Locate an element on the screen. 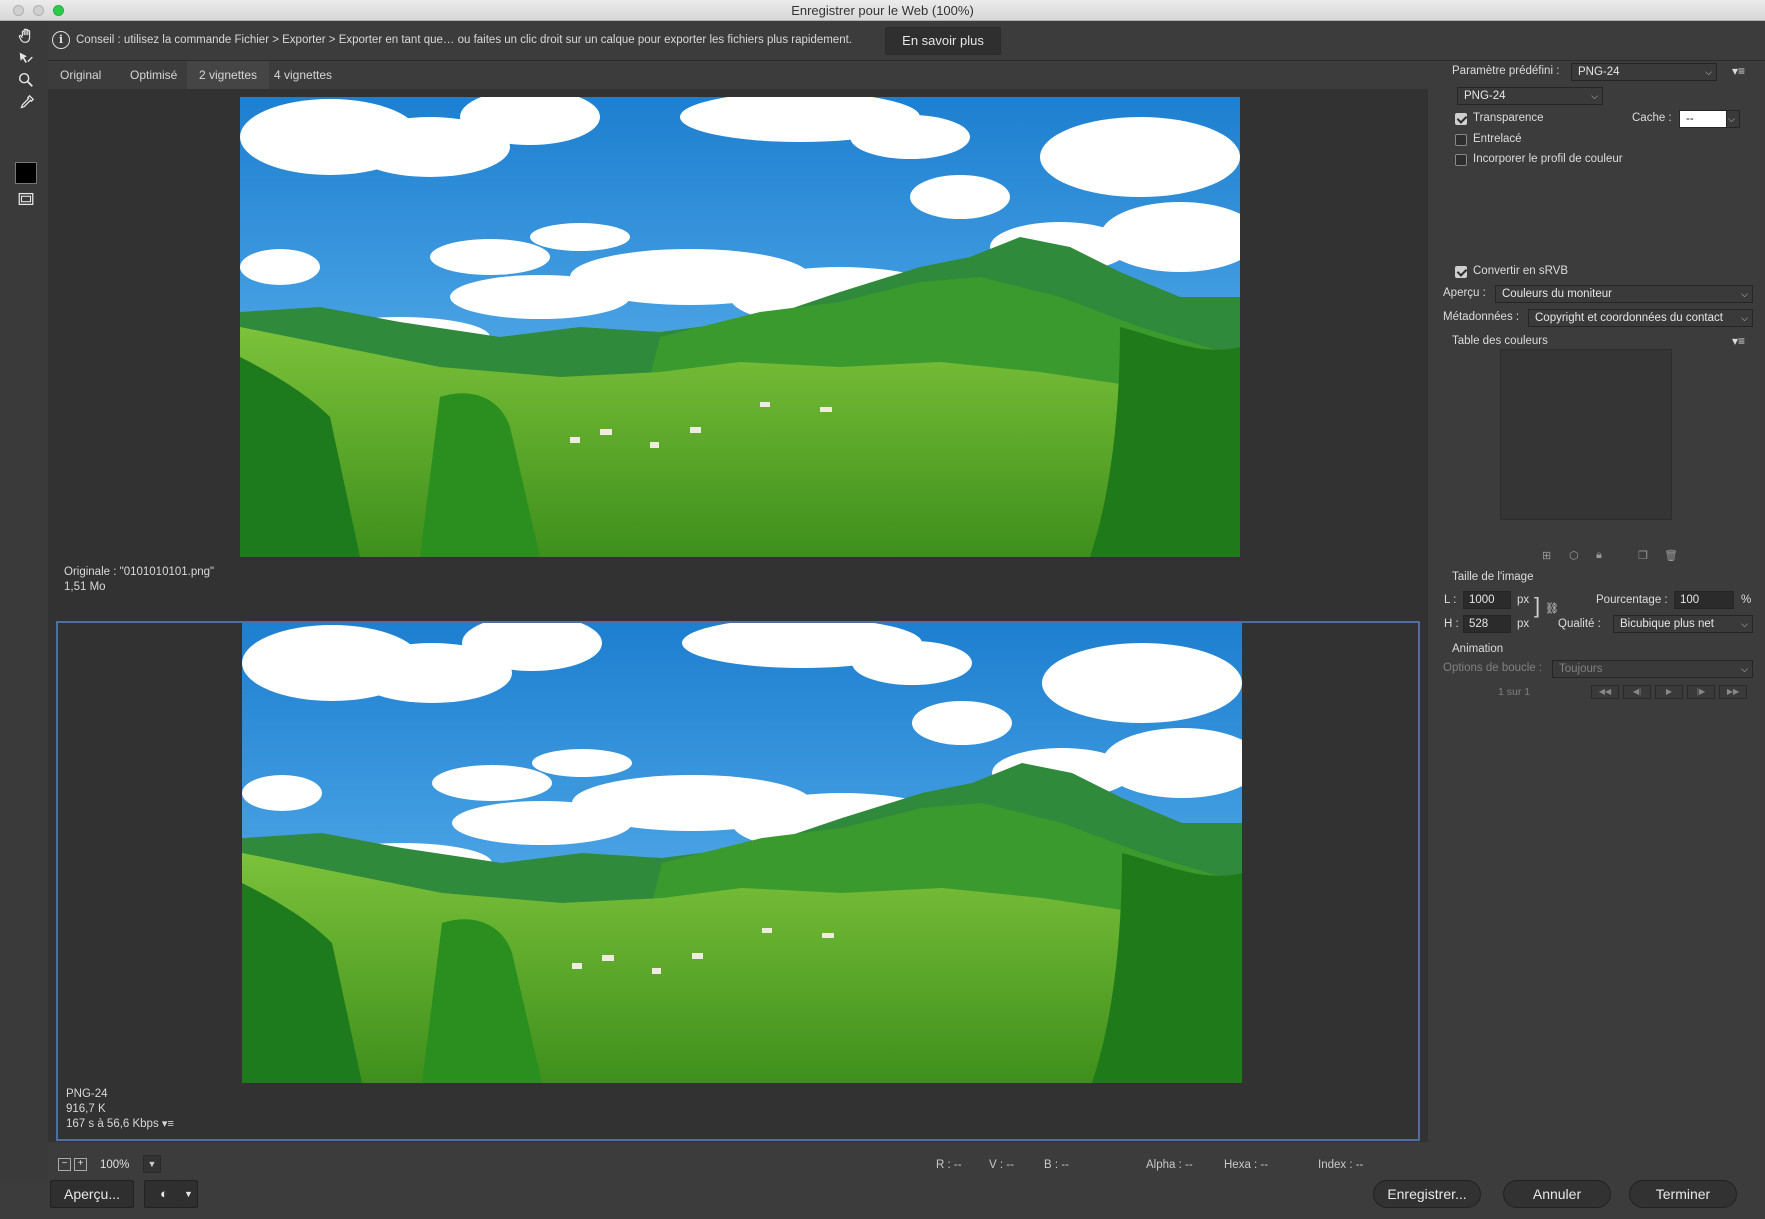 Image resolution: width=1765 pixels, height=1219 pixels. matte-label: Cache : is located at coordinates (1652, 118).